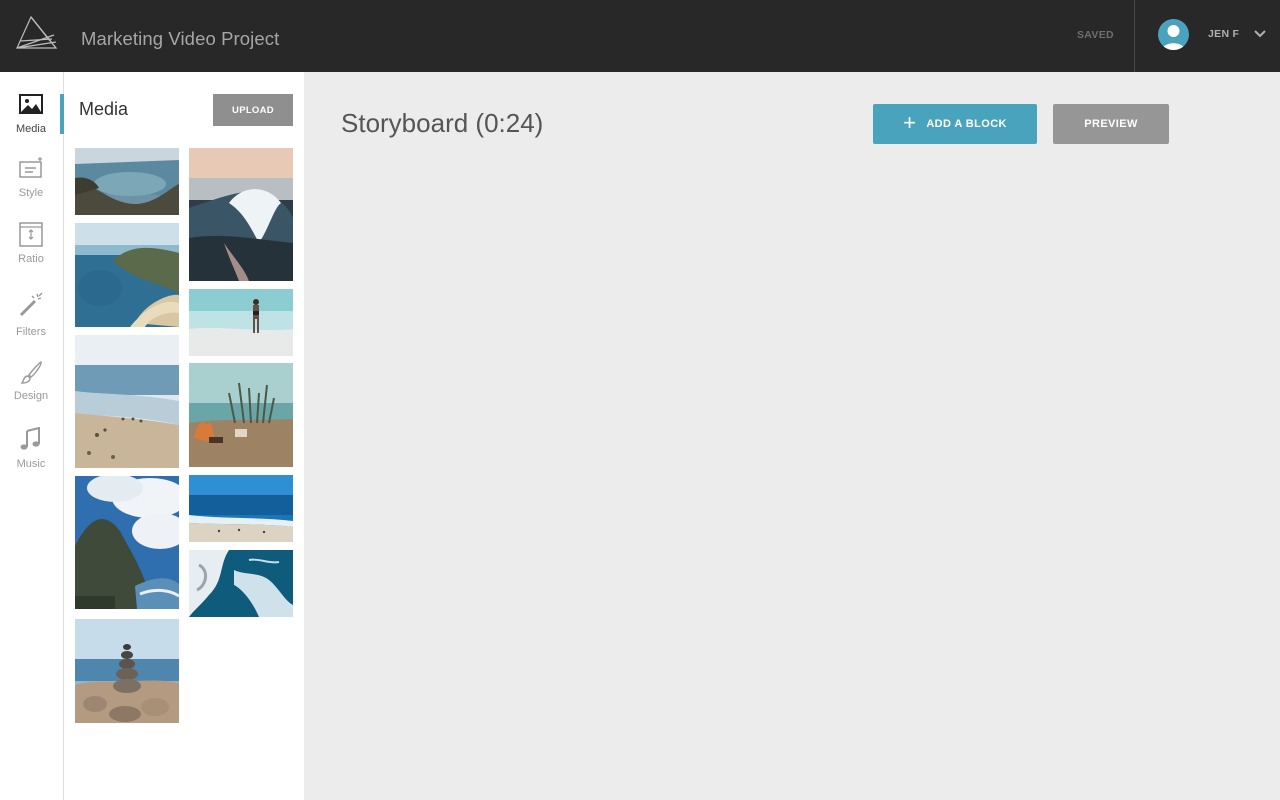 Image resolution: width=1280 pixels, height=800 pixels. What do you see at coordinates (1260, 34) in the screenshot?
I see `chevron-down-icon` at bounding box center [1260, 34].